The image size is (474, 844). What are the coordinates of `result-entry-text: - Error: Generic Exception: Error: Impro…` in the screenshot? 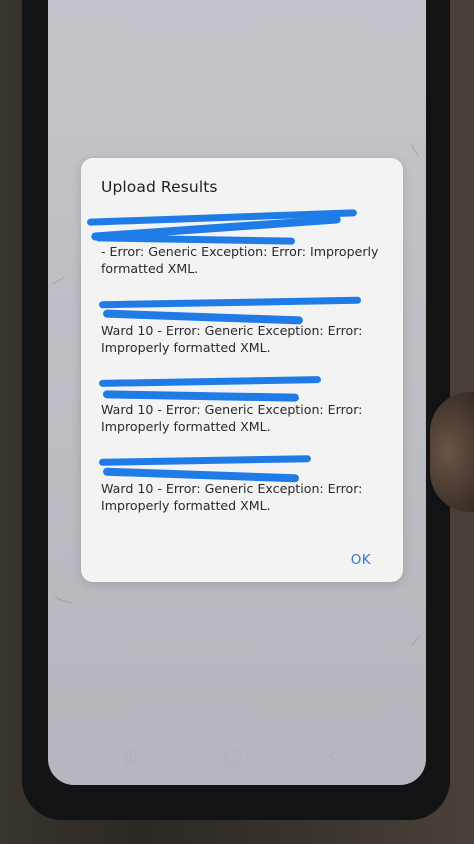 It's located at (240, 260).